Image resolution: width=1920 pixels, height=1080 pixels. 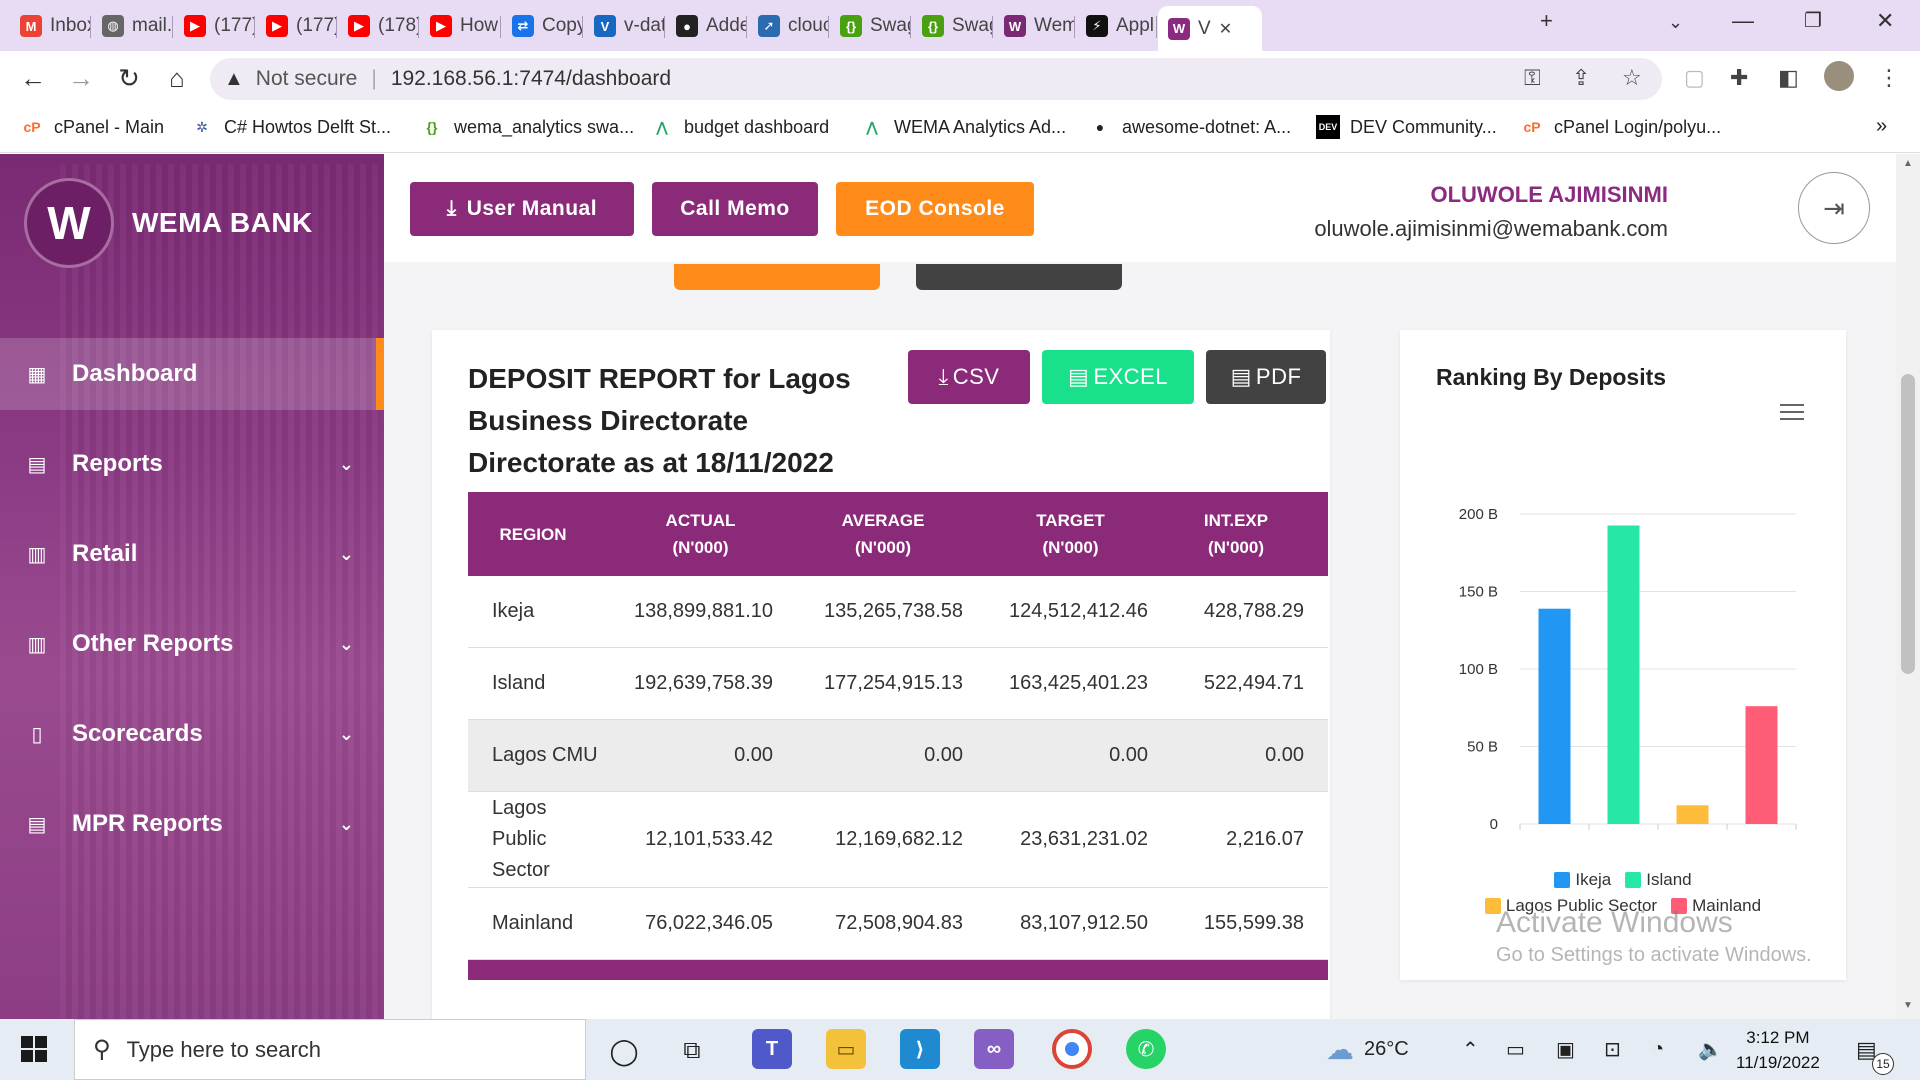 What do you see at coordinates (1632, 78) in the screenshot?
I see `bookmark-star-icon: ☆` at bounding box center [1632, 78].